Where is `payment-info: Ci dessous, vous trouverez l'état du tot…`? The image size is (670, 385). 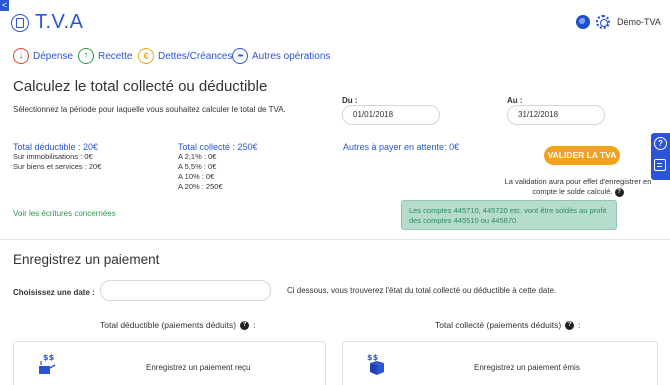
payment-info: Ci dessous, vous trouverez l'état du tot… is located at coordinates (422, 290).